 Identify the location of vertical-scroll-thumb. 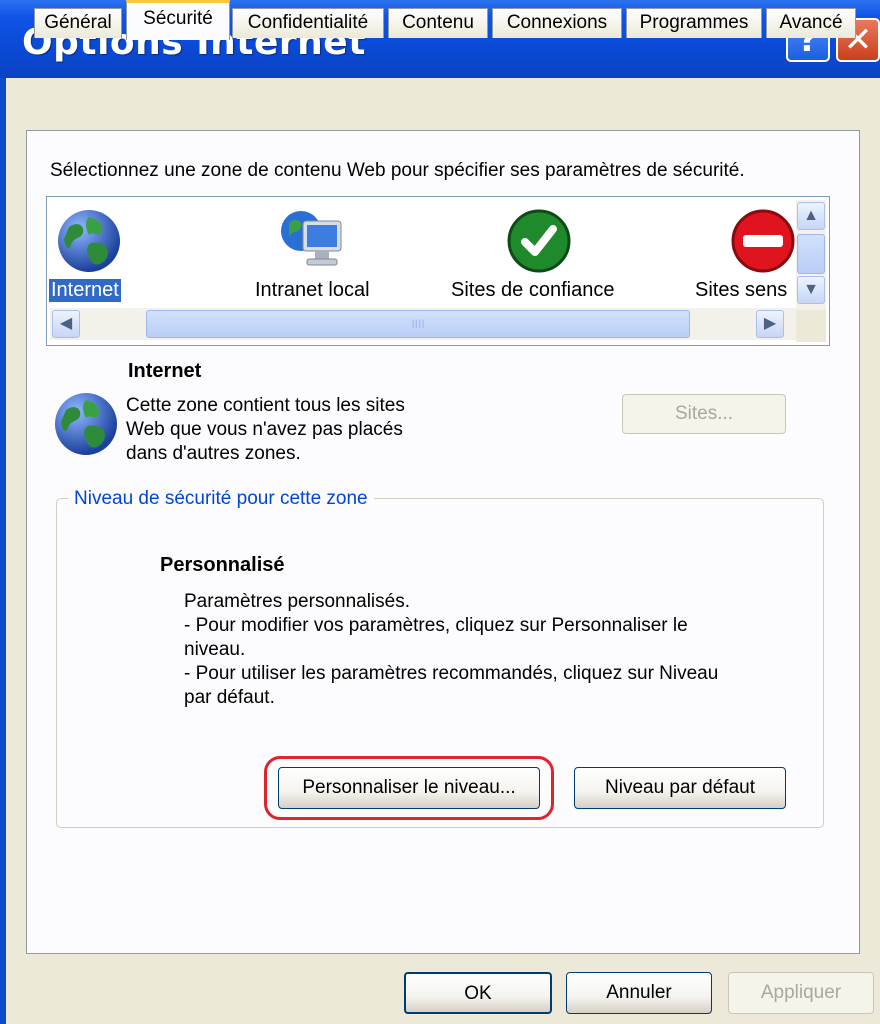
(811, 254).